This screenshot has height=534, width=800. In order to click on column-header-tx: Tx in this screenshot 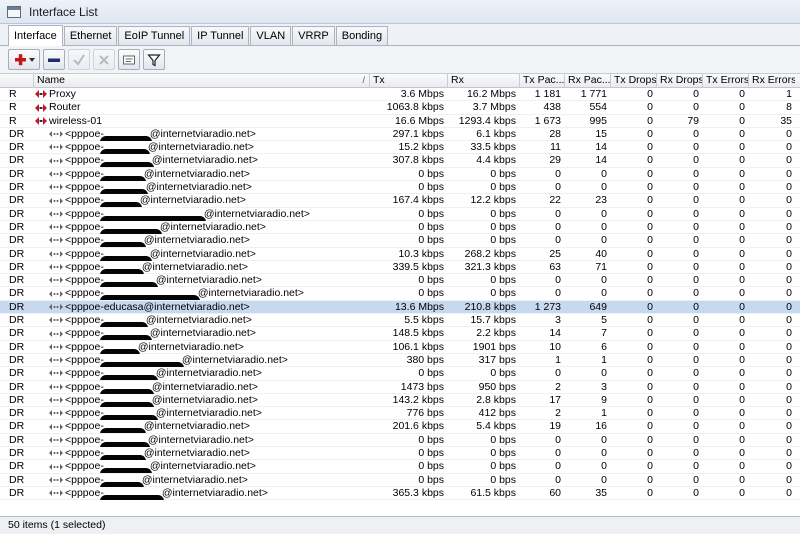, I will do `click(408, 81)`.